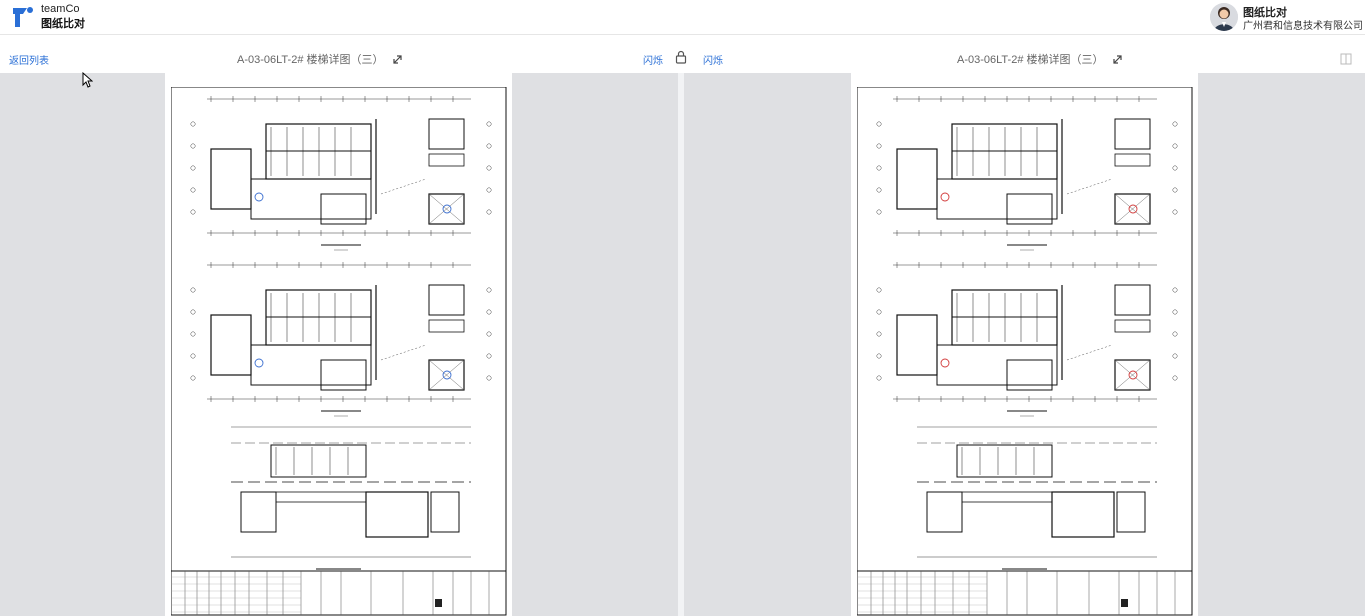 The width and height of the screenshot is (1365, 616). I want to click on compare-icon, so click(1346, 61).